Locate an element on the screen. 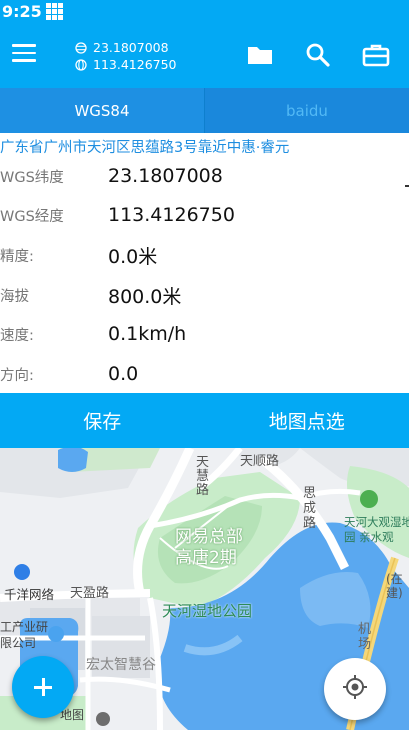  crosshair-icon is located at coordinates (355, 689).